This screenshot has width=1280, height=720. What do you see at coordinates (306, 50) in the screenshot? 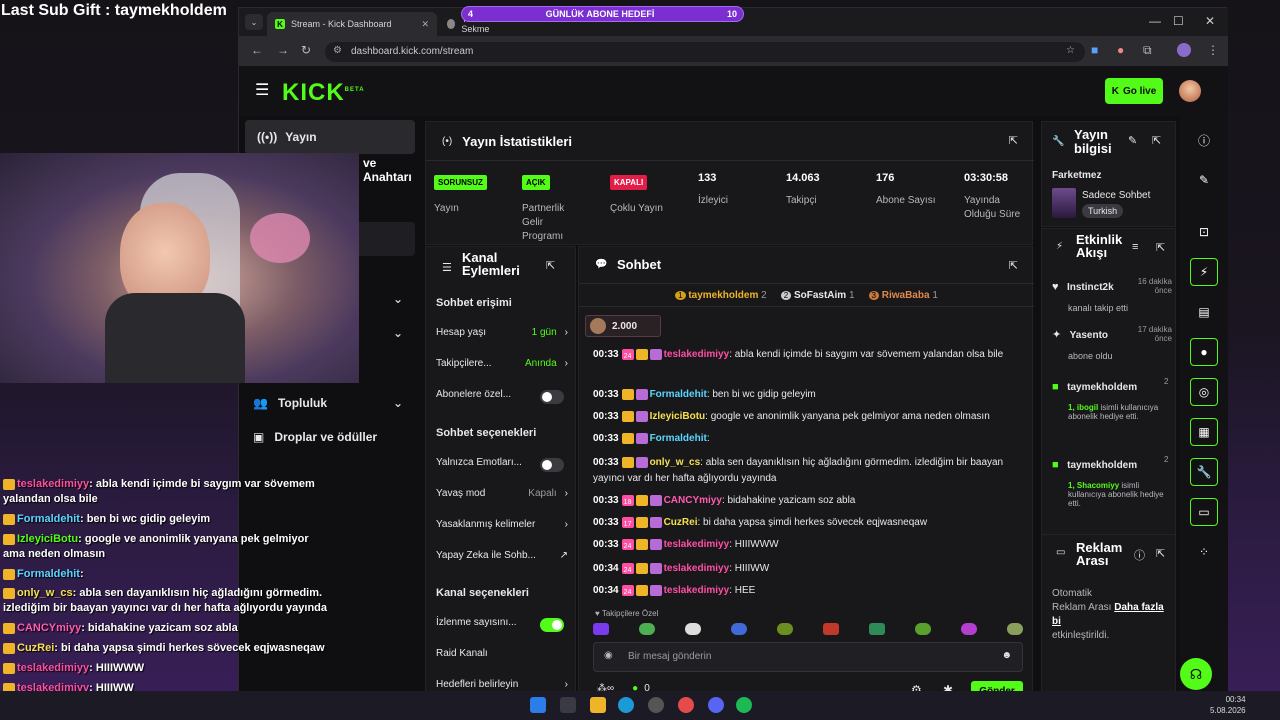
I see `reload-icon: ↻` at bounding box center [306, 50].